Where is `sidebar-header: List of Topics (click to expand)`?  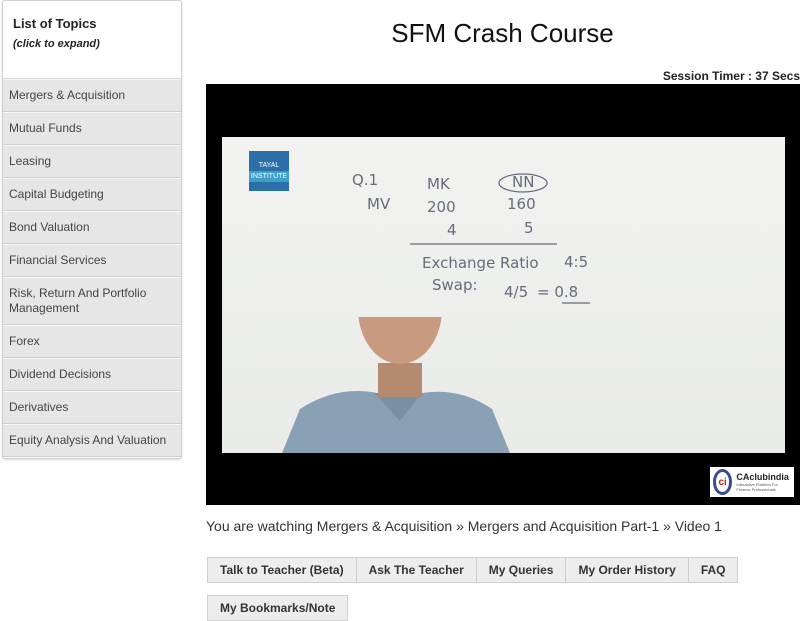 sidebar-header: List of Topics (click to expand) is located at coordinates (92, 40).